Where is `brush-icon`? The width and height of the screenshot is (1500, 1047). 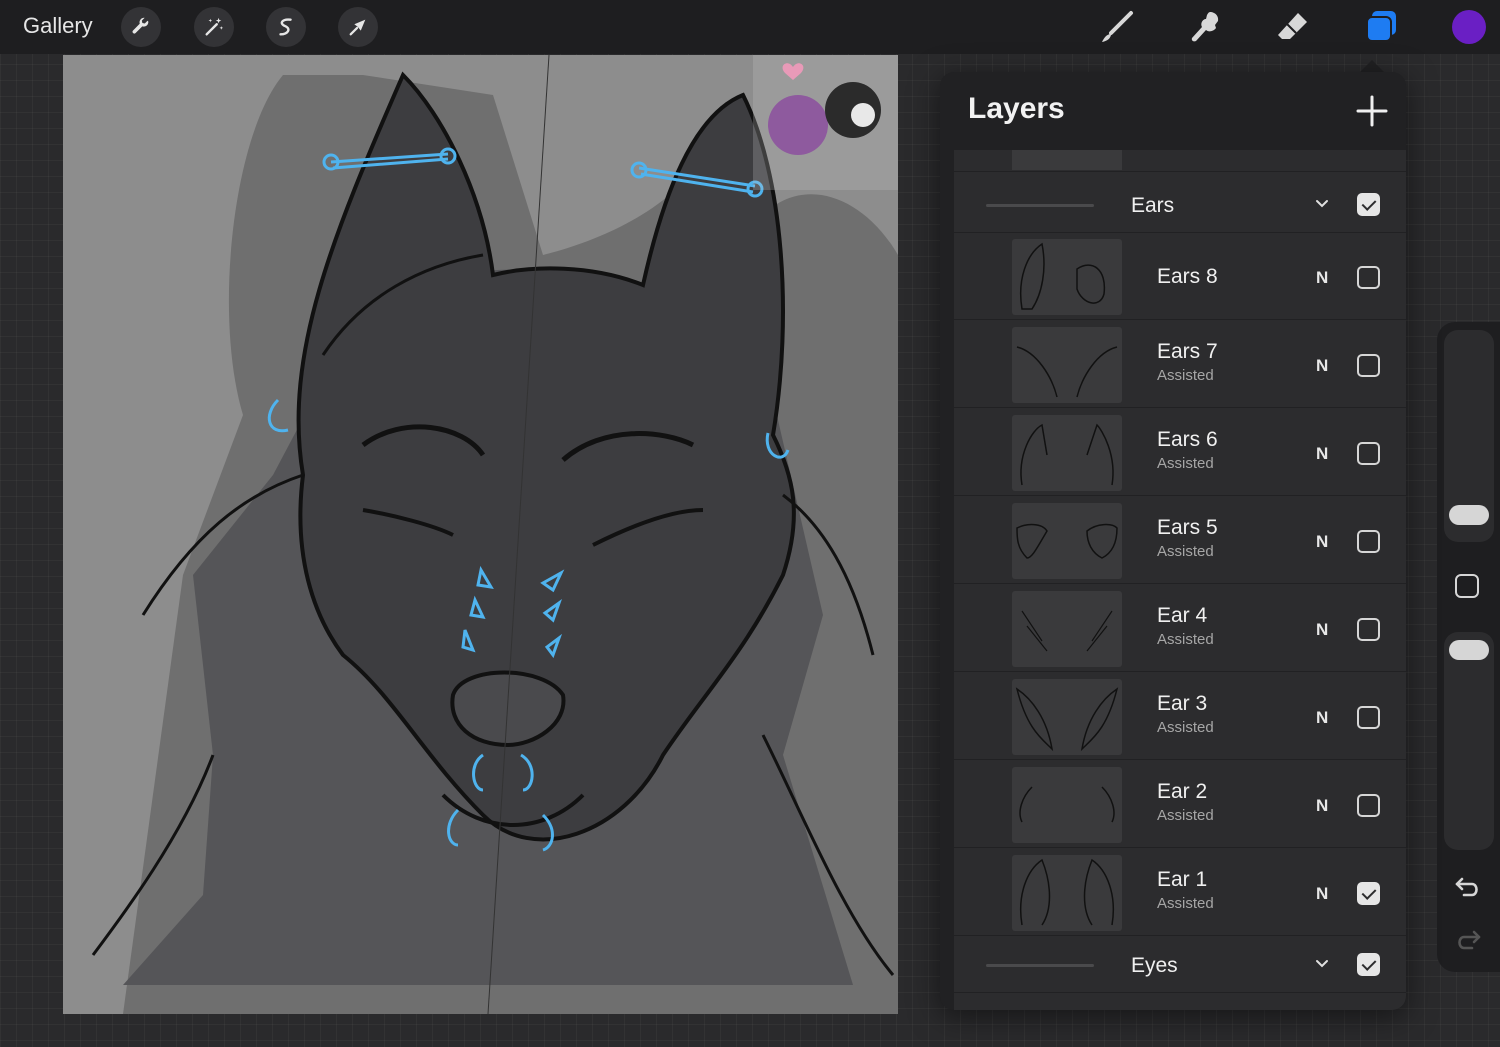 brush-icon is located at coordinates (1117, 26).